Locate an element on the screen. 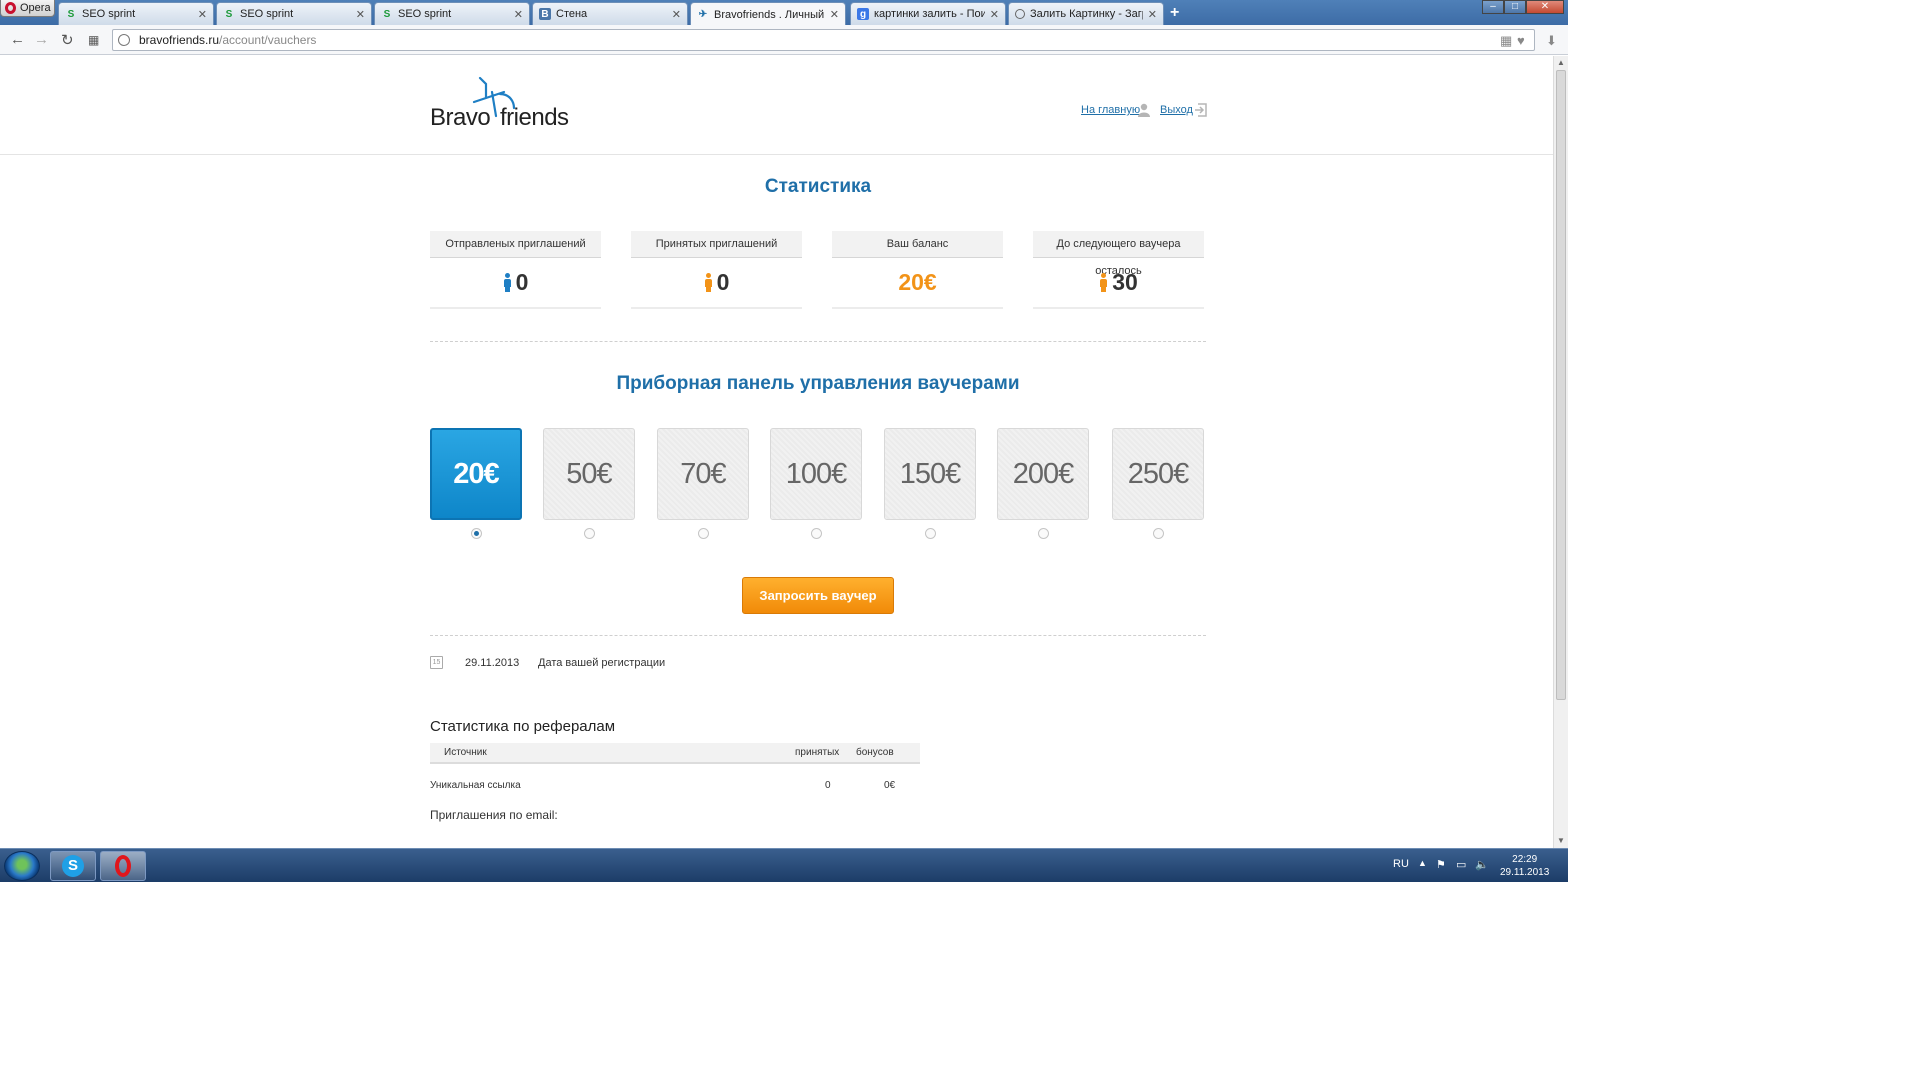 The width and height of the screenshot is (1920, 1080). site-info-globe-icon is located at coordinates (124, 40).